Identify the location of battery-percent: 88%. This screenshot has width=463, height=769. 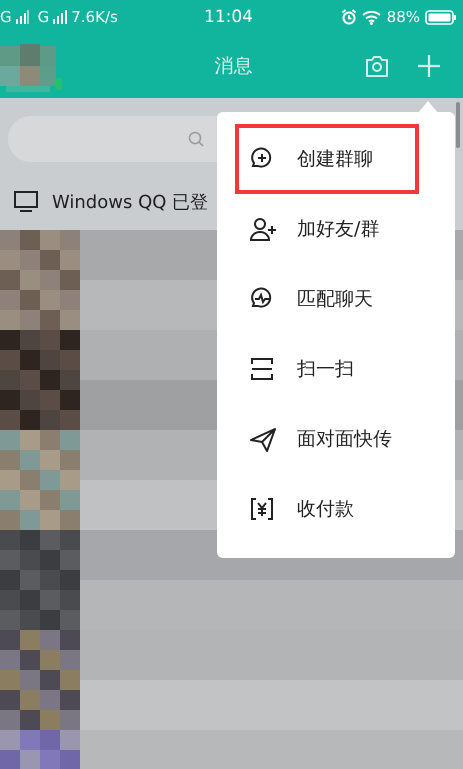
(403, 17).